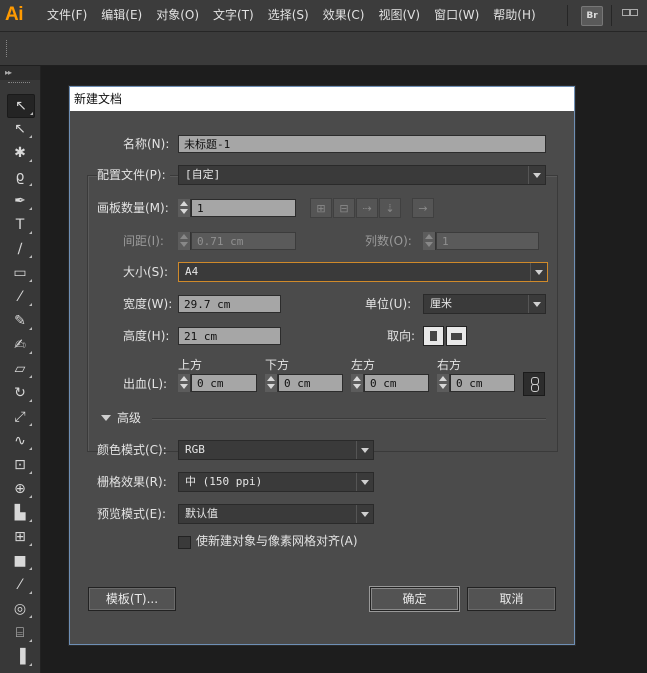  I want to click on menu-separator, so click(567, 15).